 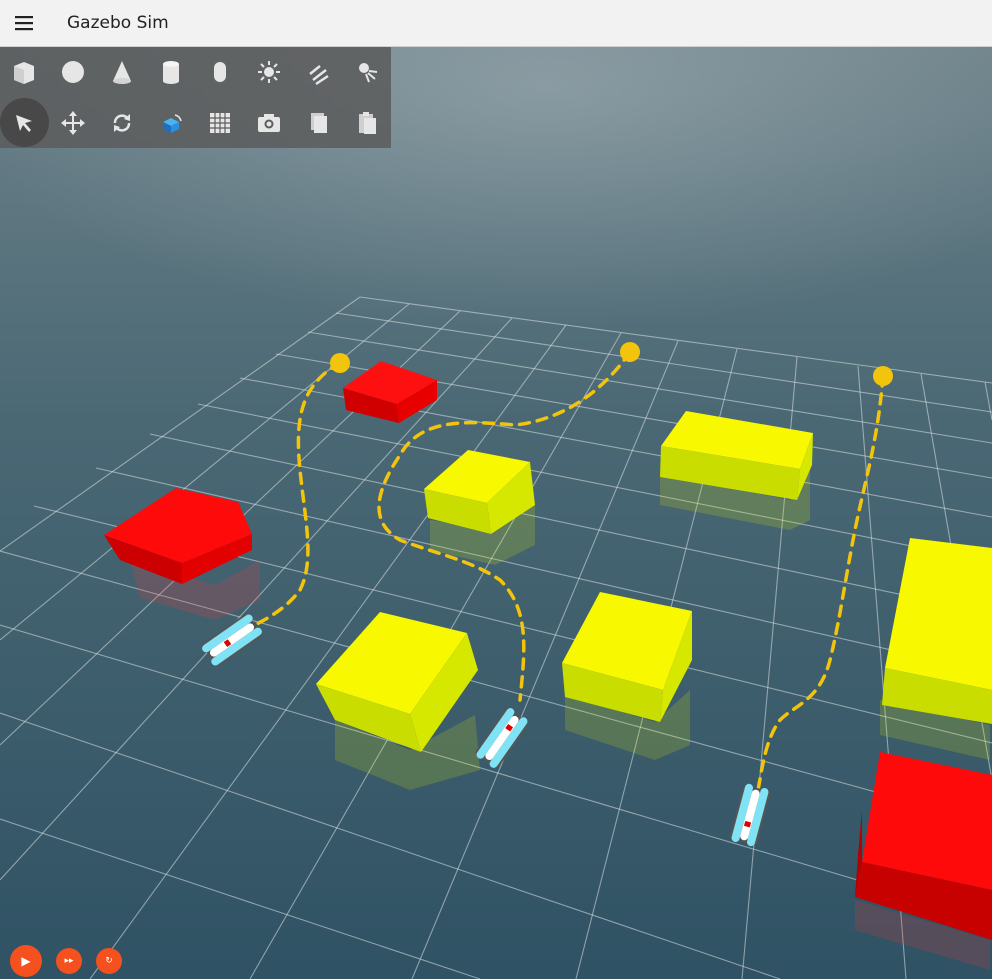 I want to click on point-light-tool-button, so click(x=268, y=71).